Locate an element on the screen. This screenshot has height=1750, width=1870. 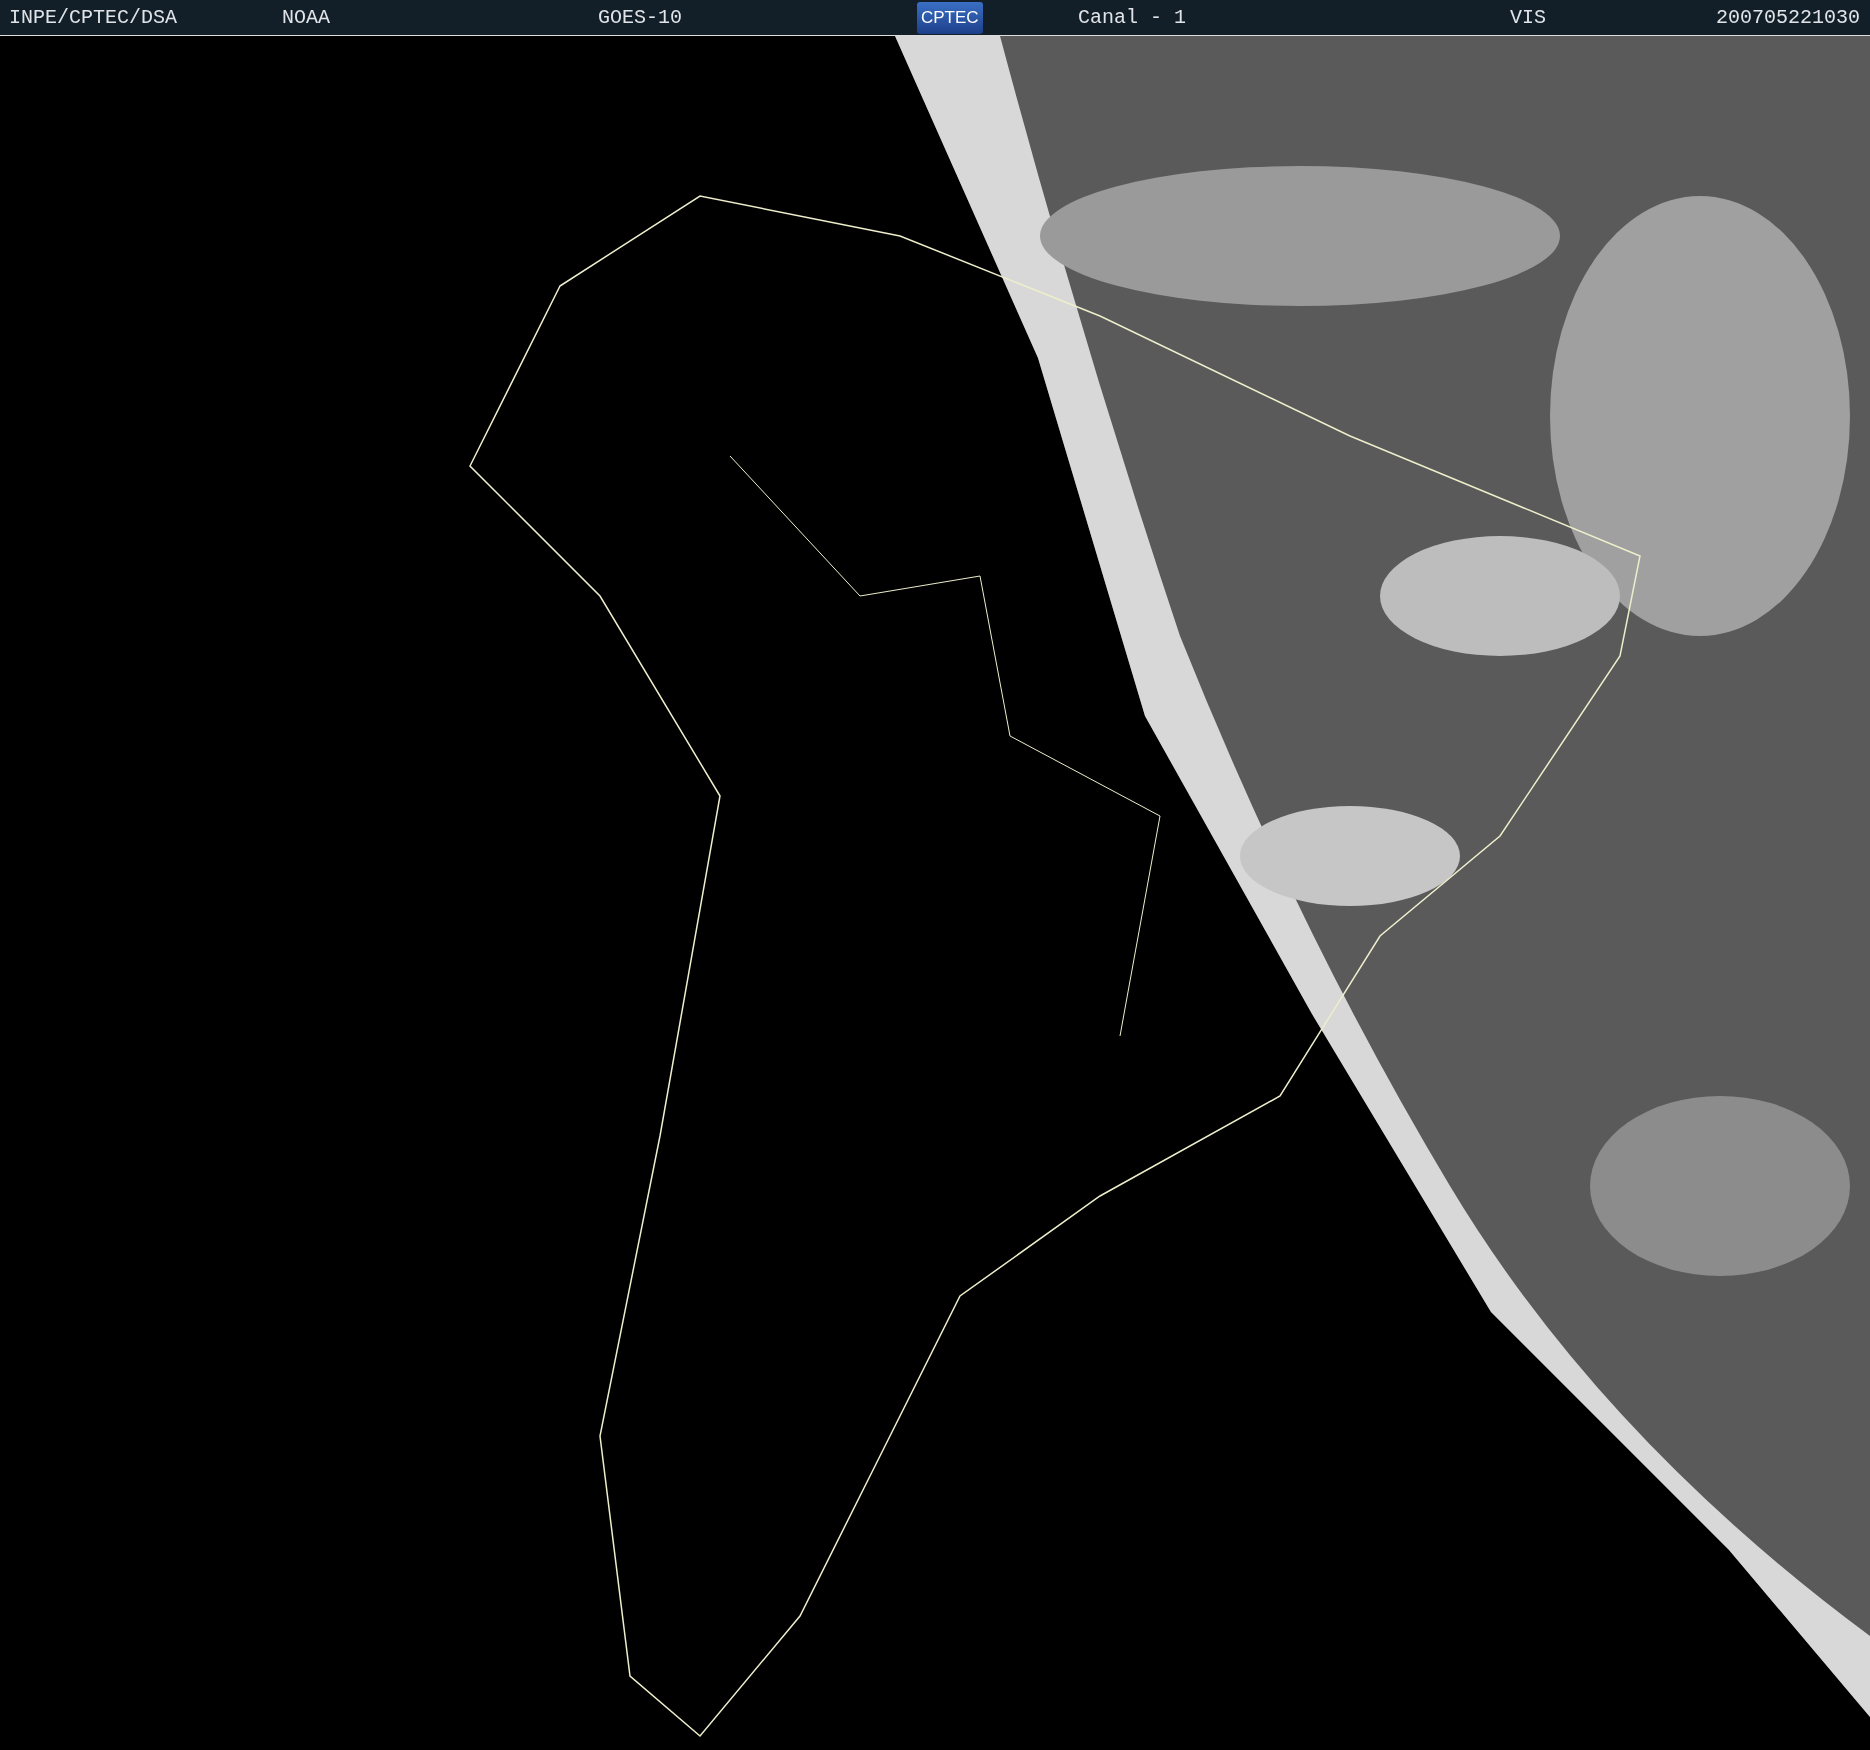
header-label: INPE/CPTEC/DSA is located at coordinates (93, 17).